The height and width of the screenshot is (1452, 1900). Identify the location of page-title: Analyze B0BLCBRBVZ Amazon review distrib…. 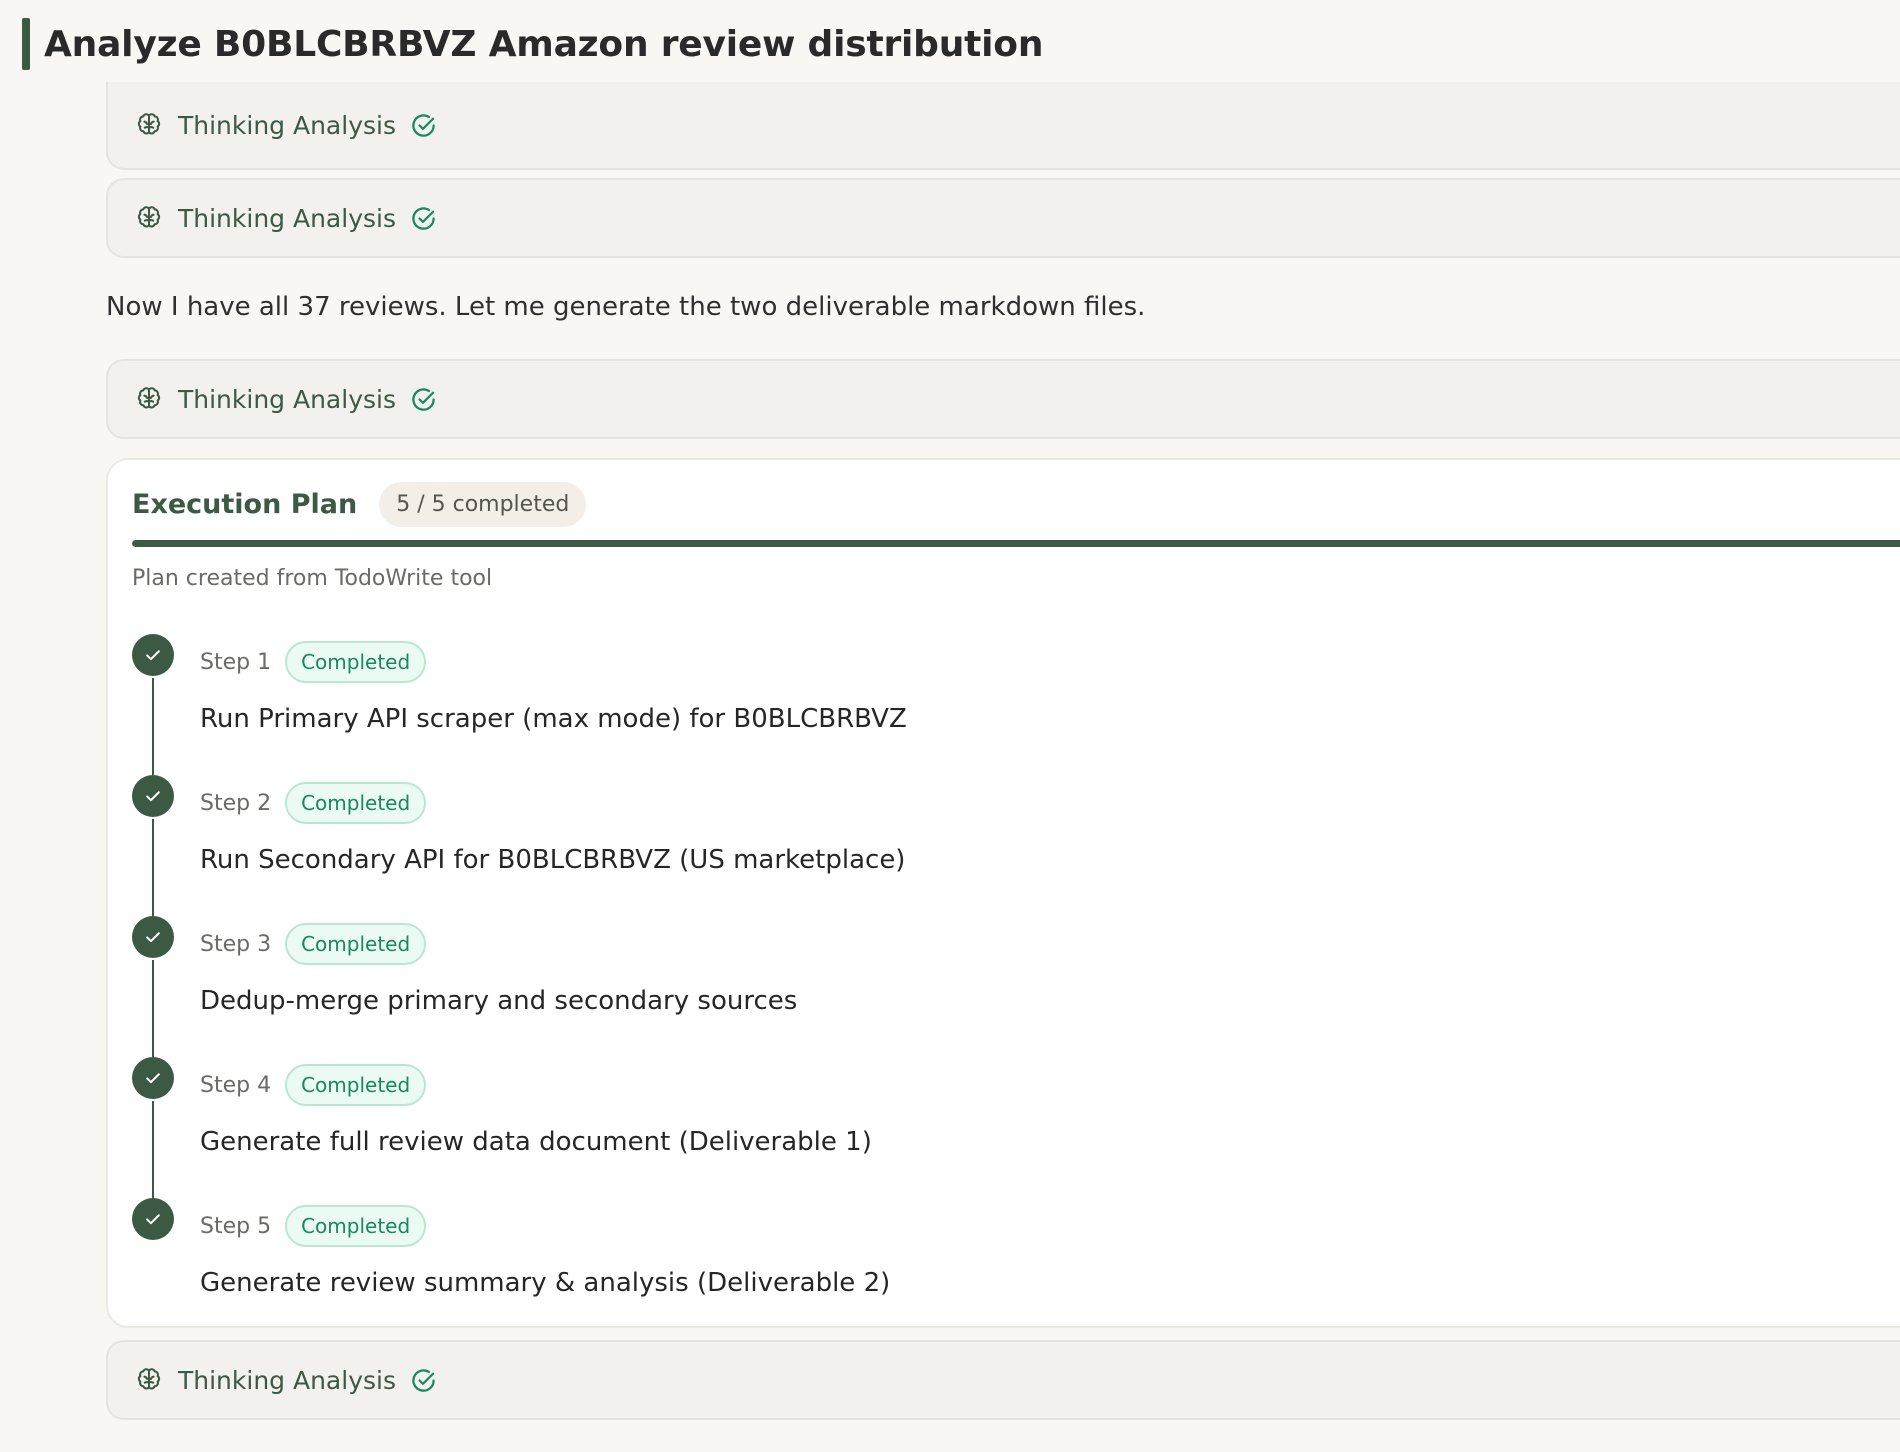
(544, 44).